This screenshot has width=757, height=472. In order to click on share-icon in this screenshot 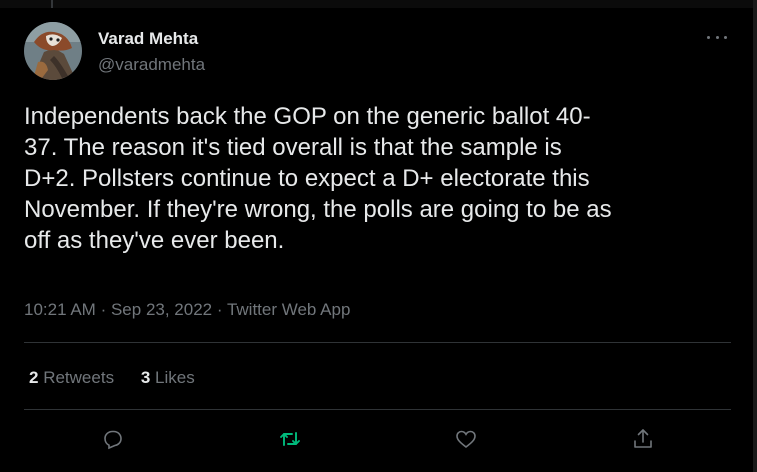, I will do `click(643, 439)`.